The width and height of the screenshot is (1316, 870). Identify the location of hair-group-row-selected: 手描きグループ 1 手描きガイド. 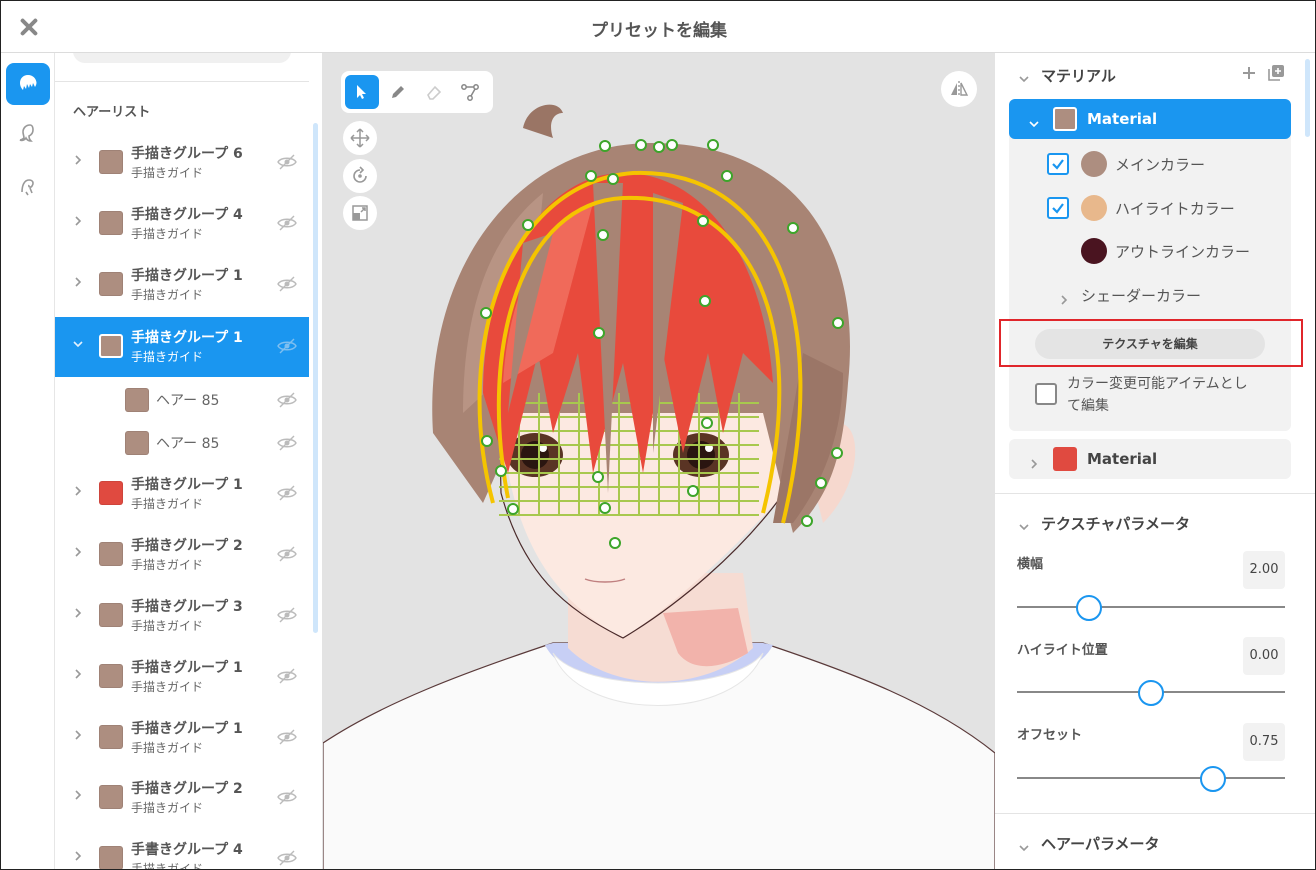
(182, 347).